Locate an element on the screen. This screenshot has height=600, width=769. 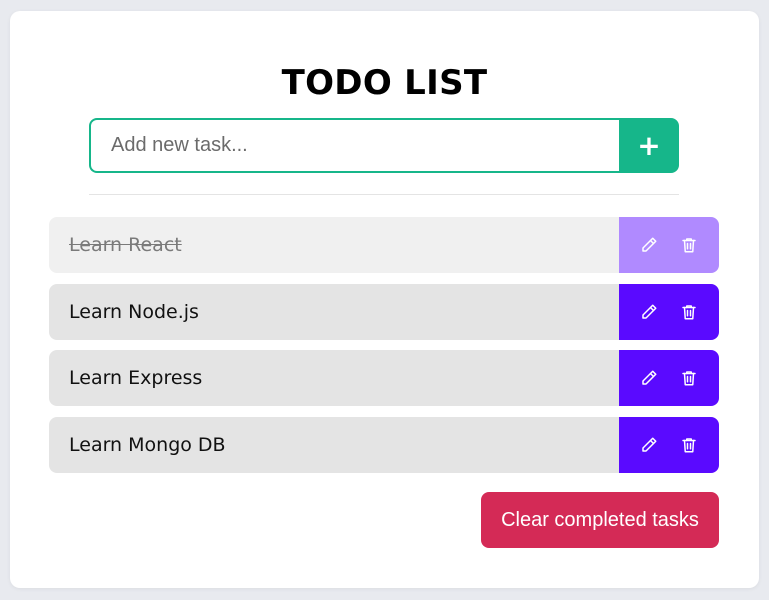
task-item: Learn Mongo DB is located at coordinates (384, 444).